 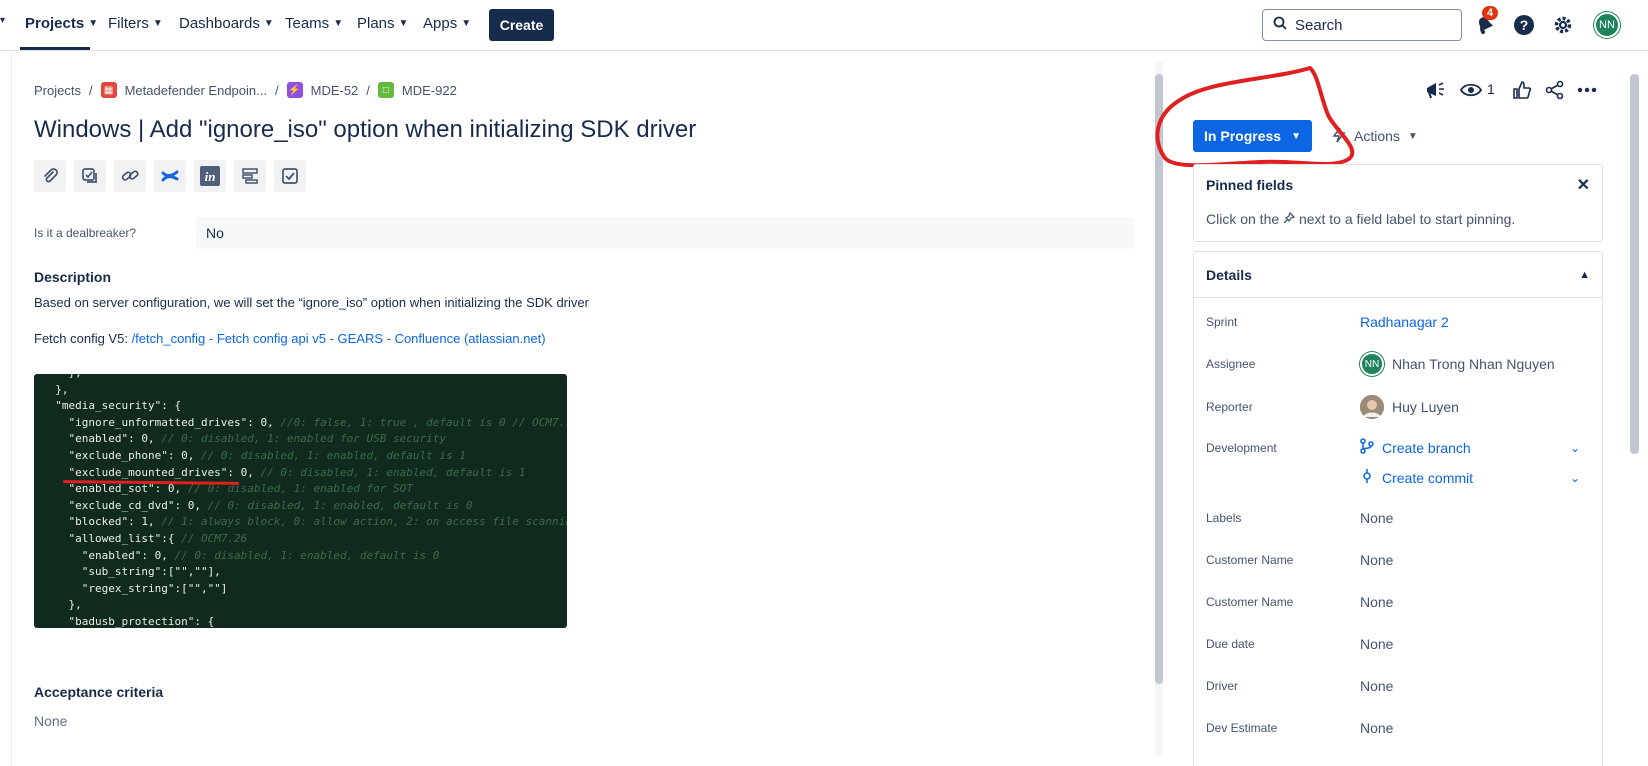 I want to click on panel-scrollbar-thumb, so click(x=1634, y=264).